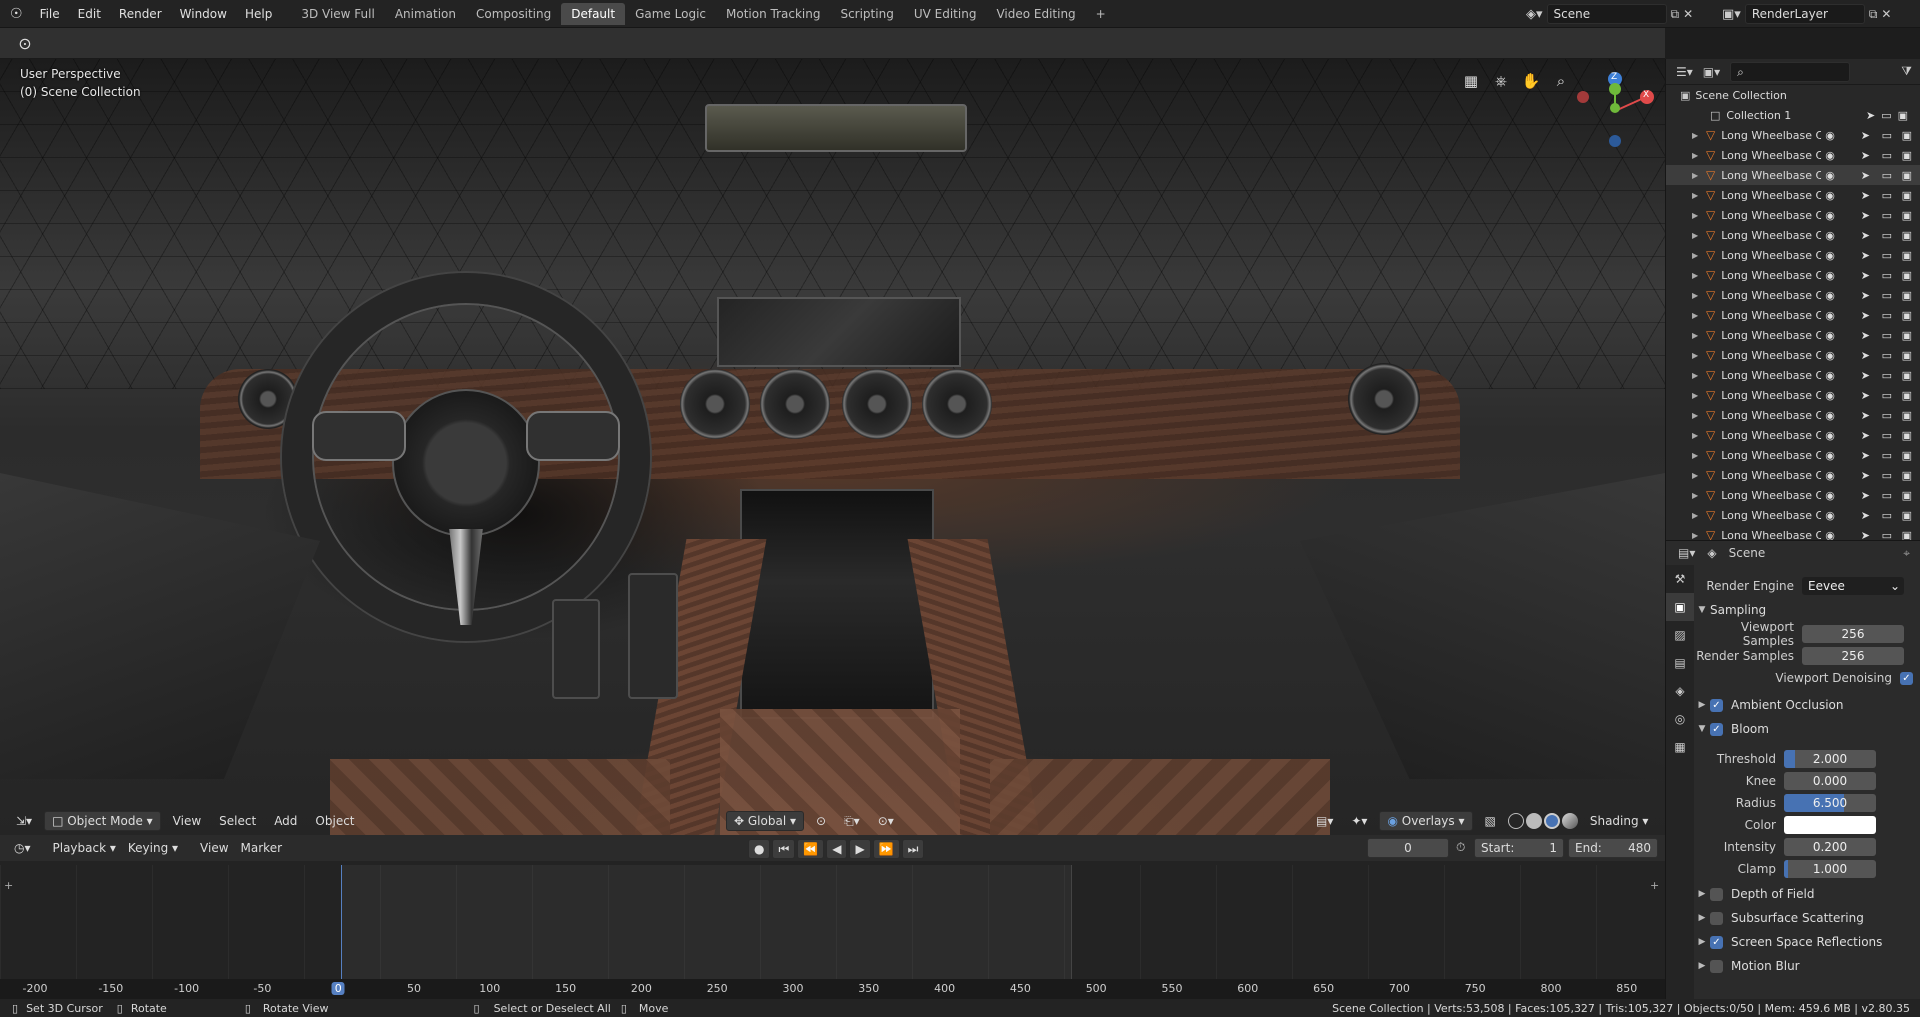 The image size is (1920, 1017). What do you see at coordinates (84, 848) in the screenshot?
I see `menu-playback: Playback ▾` at bounding box center [84, 848].